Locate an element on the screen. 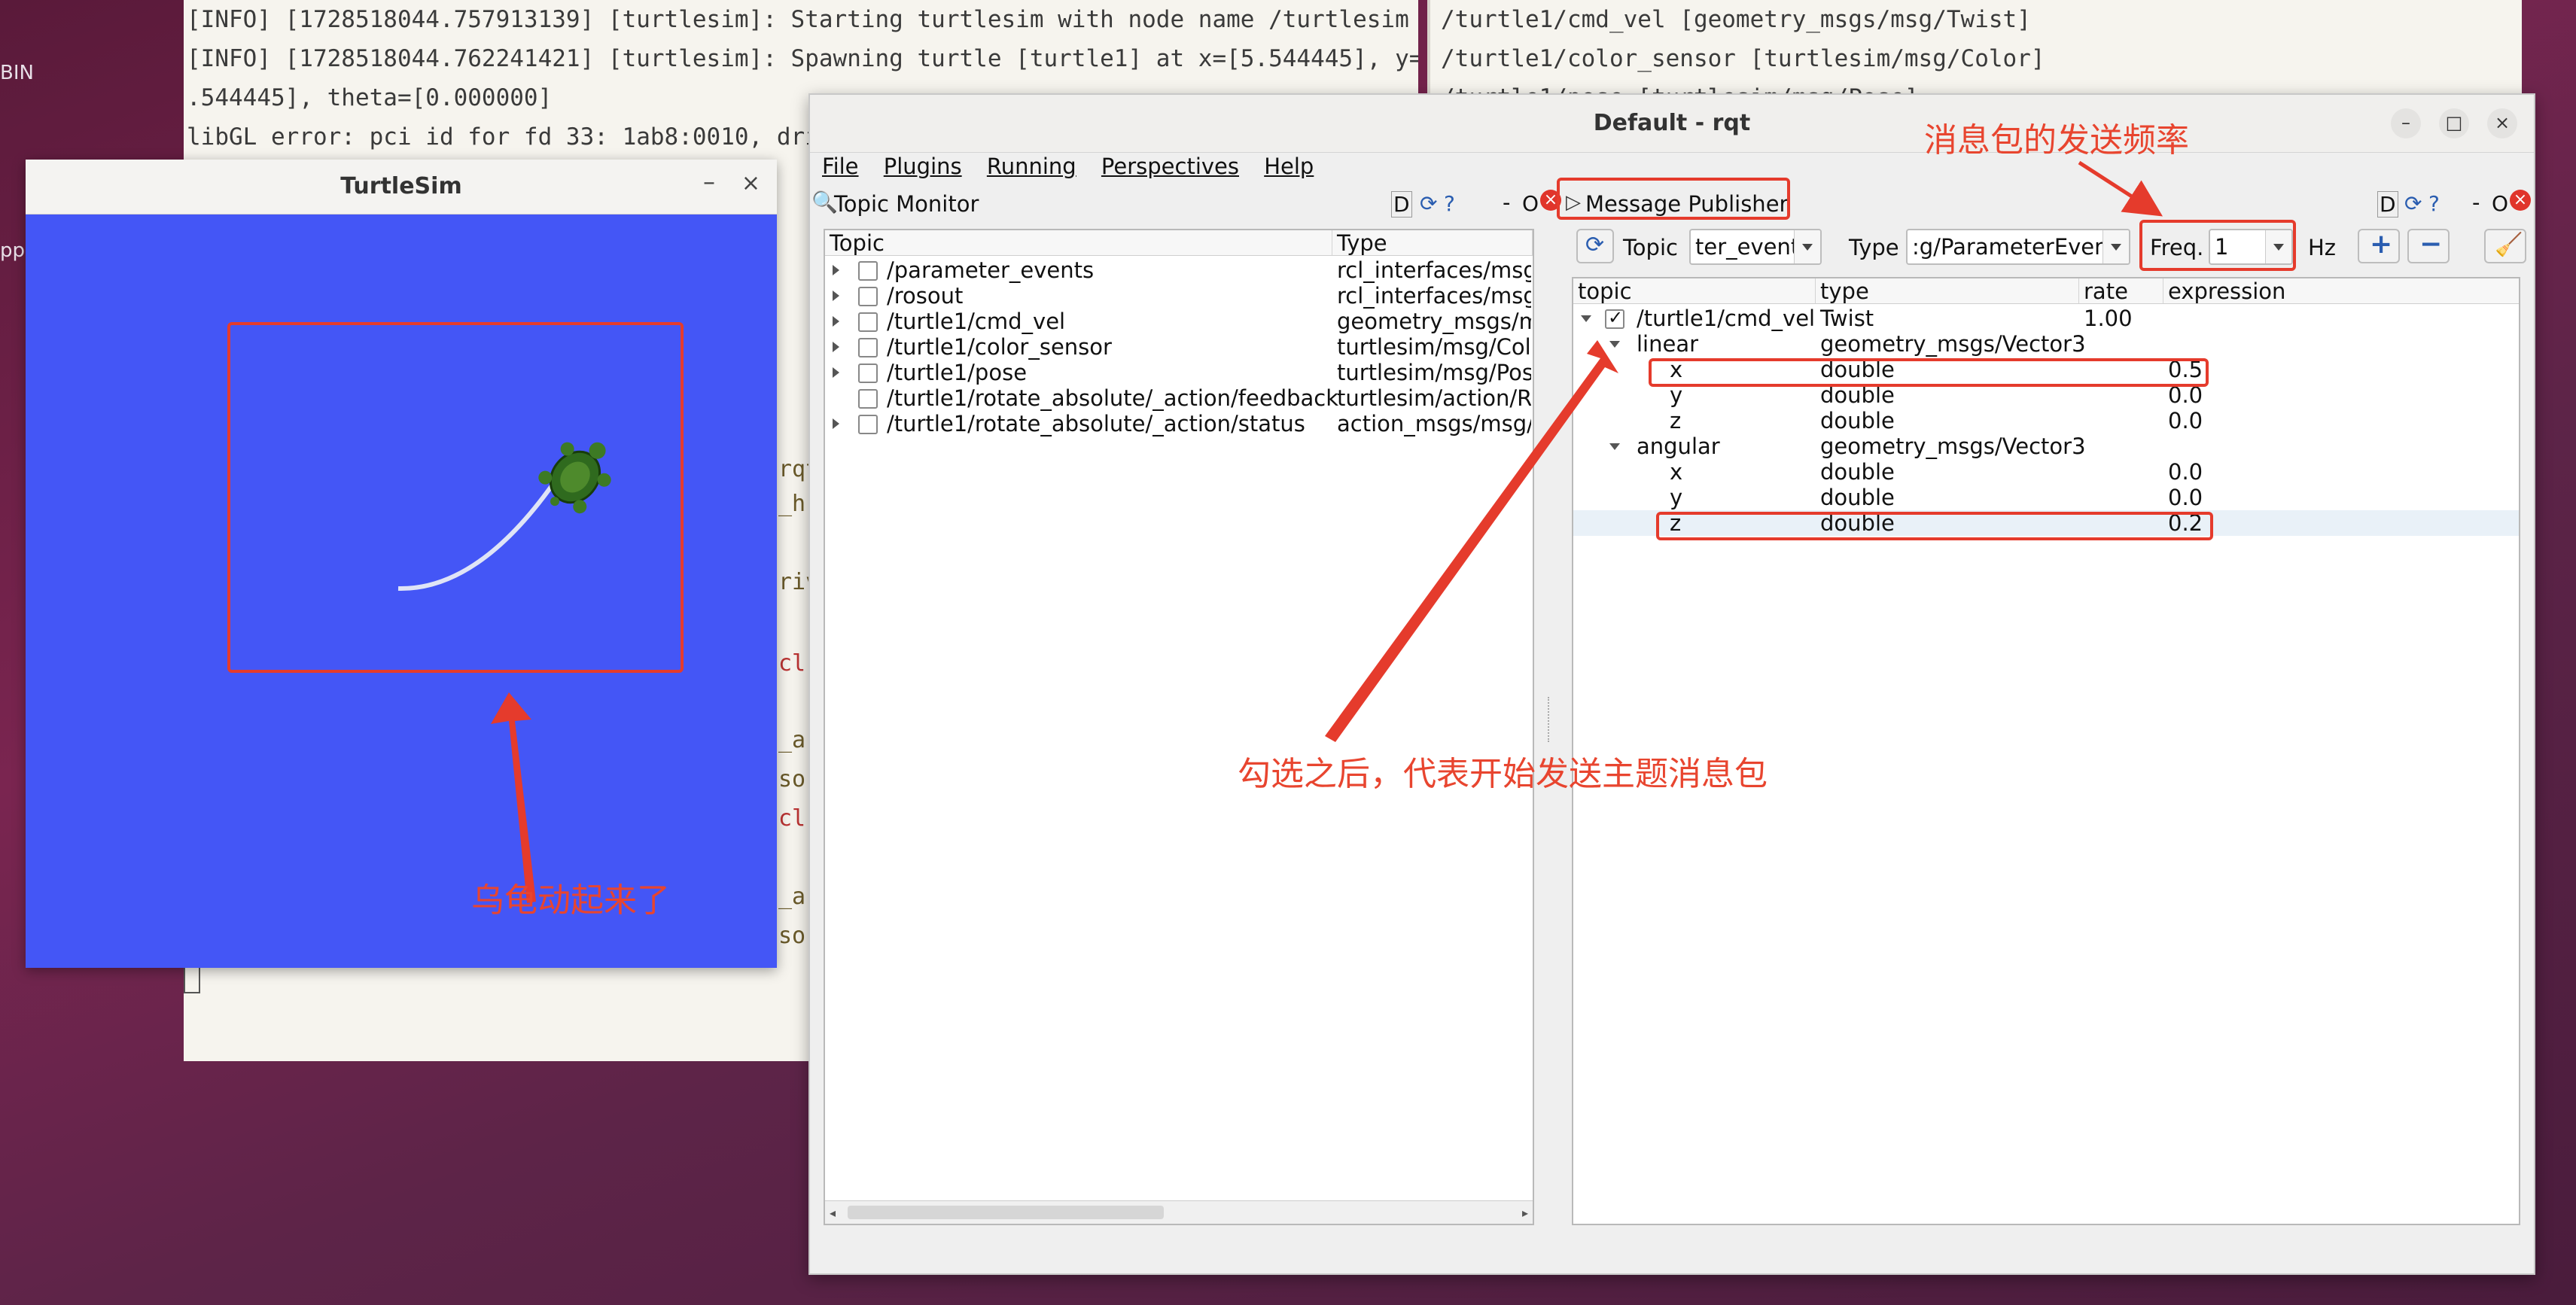 The image size is (2576, 1305). field-type: double is located at coordinates (1858, 497).